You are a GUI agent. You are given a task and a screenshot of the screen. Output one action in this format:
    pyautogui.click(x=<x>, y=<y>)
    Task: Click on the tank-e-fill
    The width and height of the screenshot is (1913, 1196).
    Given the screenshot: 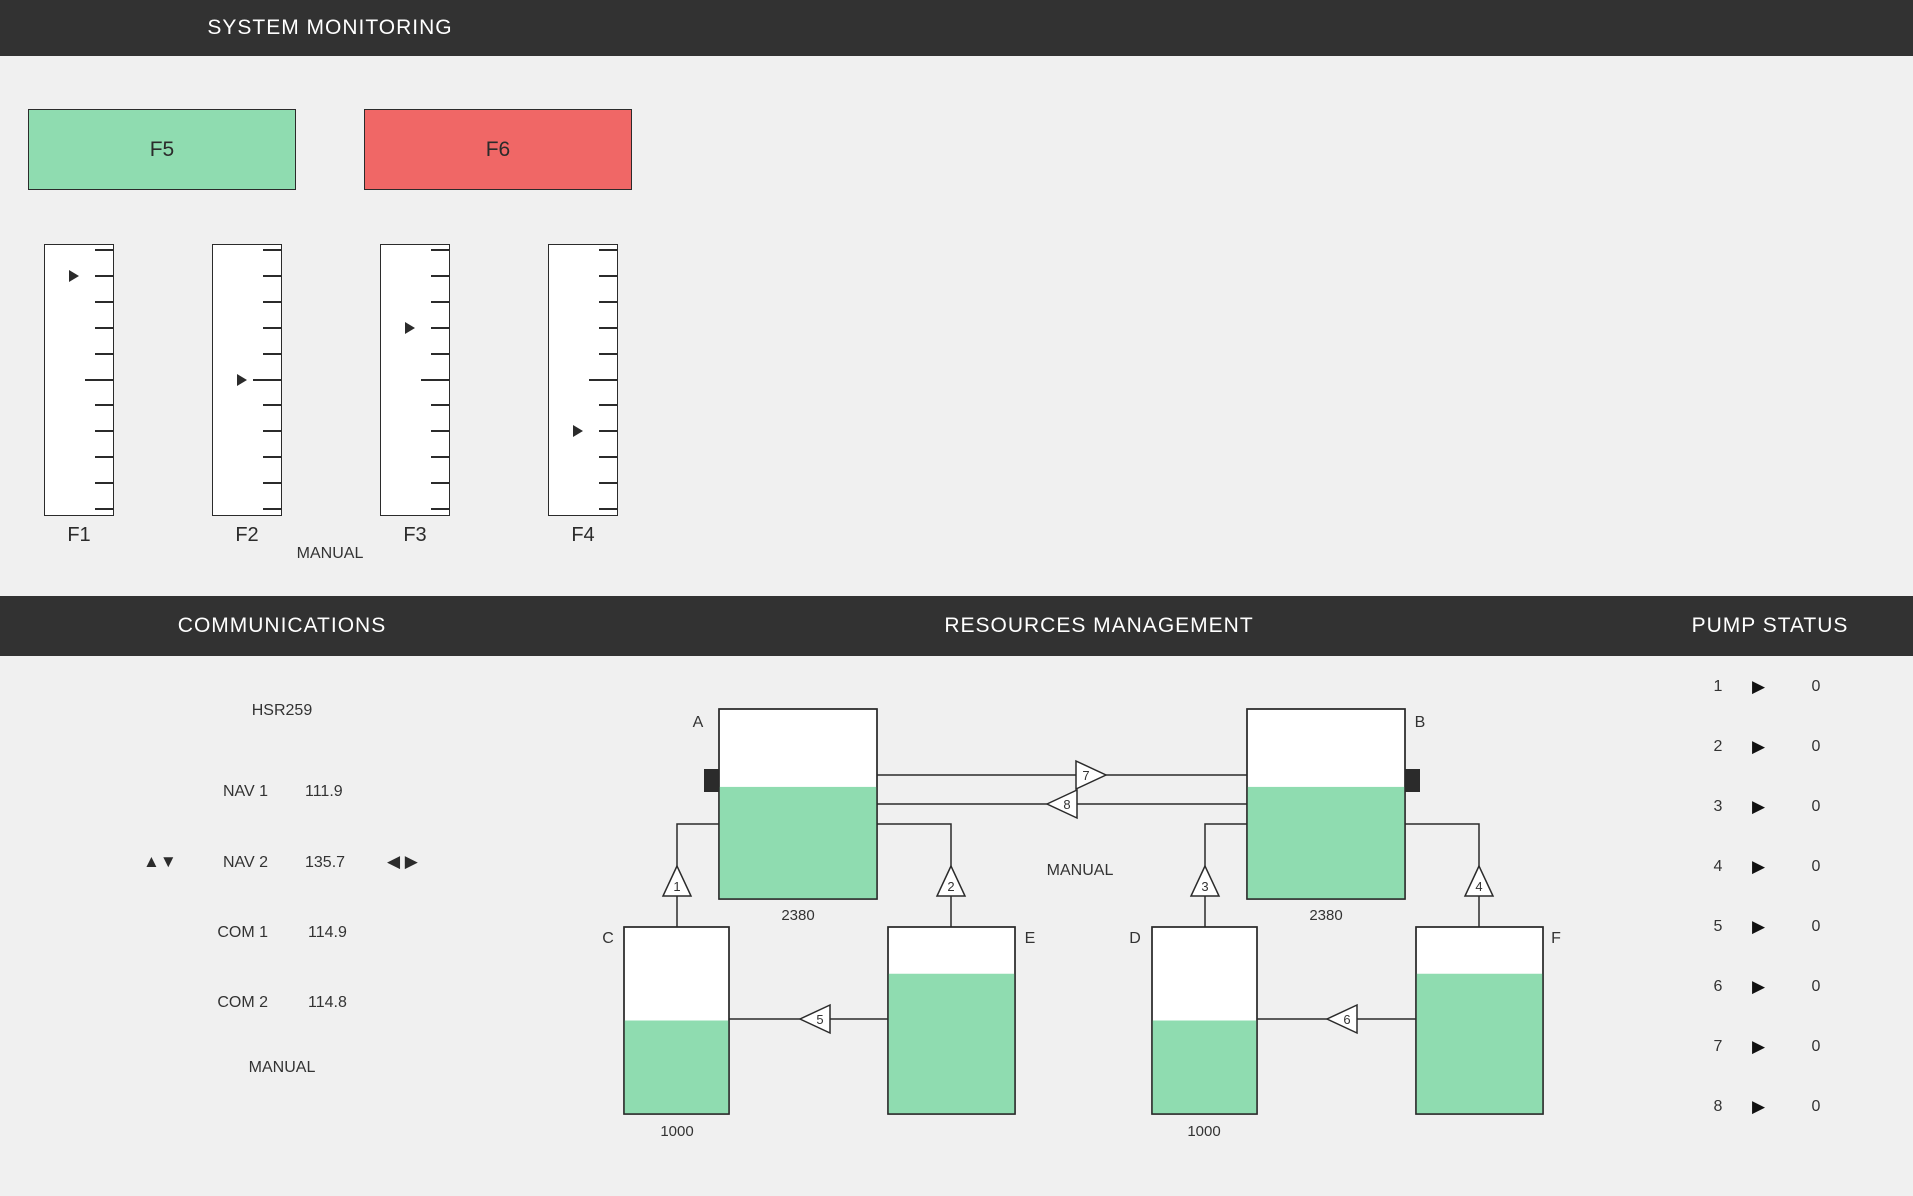 What is the action you would take?
    pyautogui.click(x=951, y=1043)
    